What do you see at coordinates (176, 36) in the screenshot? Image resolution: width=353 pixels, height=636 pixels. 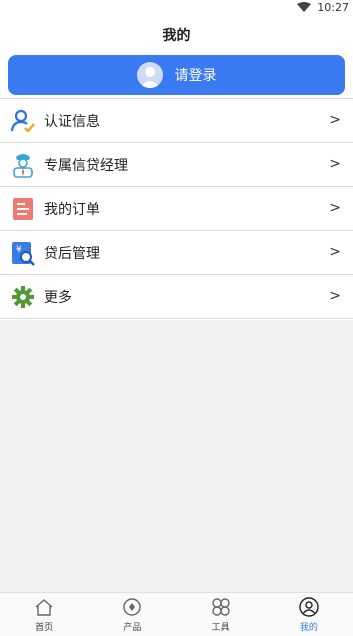 I see `page-title: 我的` at bounding box center [176, 36].